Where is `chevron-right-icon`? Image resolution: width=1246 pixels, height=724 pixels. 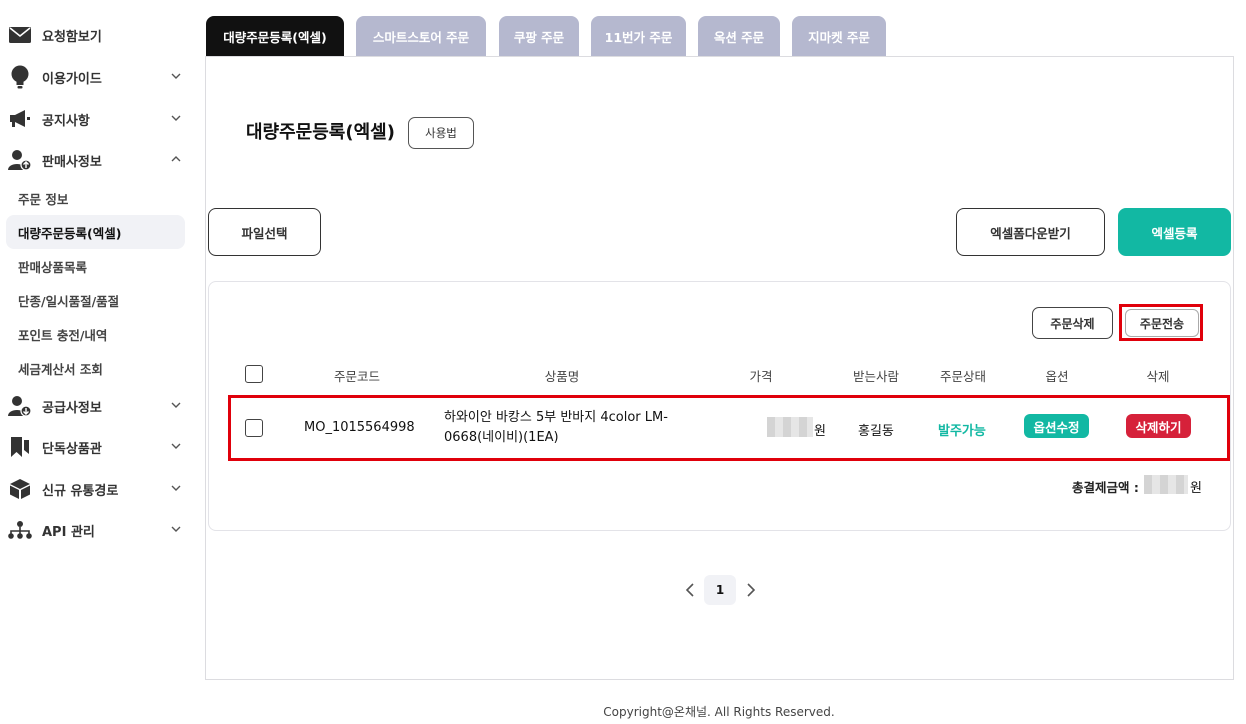
chevron-right-icon is located at coordinates (751, 590).